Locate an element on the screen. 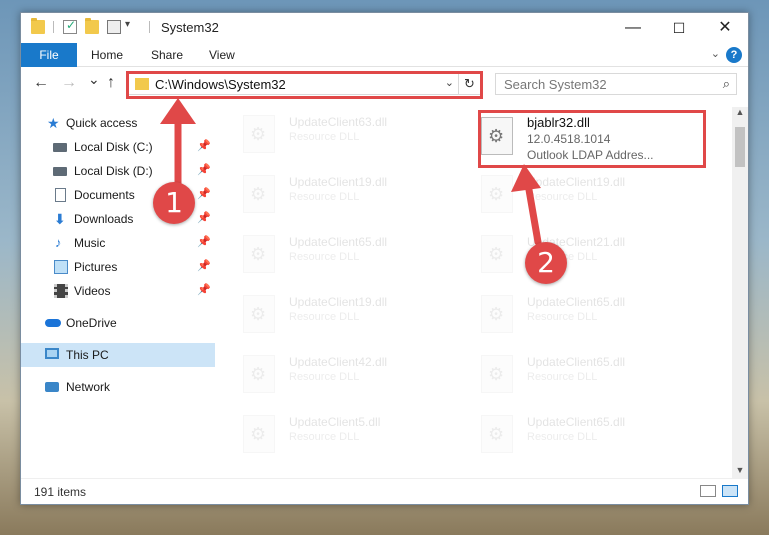 The image size is (769, 535). step-2-badge: 2 is located at coordinates (546, 263).